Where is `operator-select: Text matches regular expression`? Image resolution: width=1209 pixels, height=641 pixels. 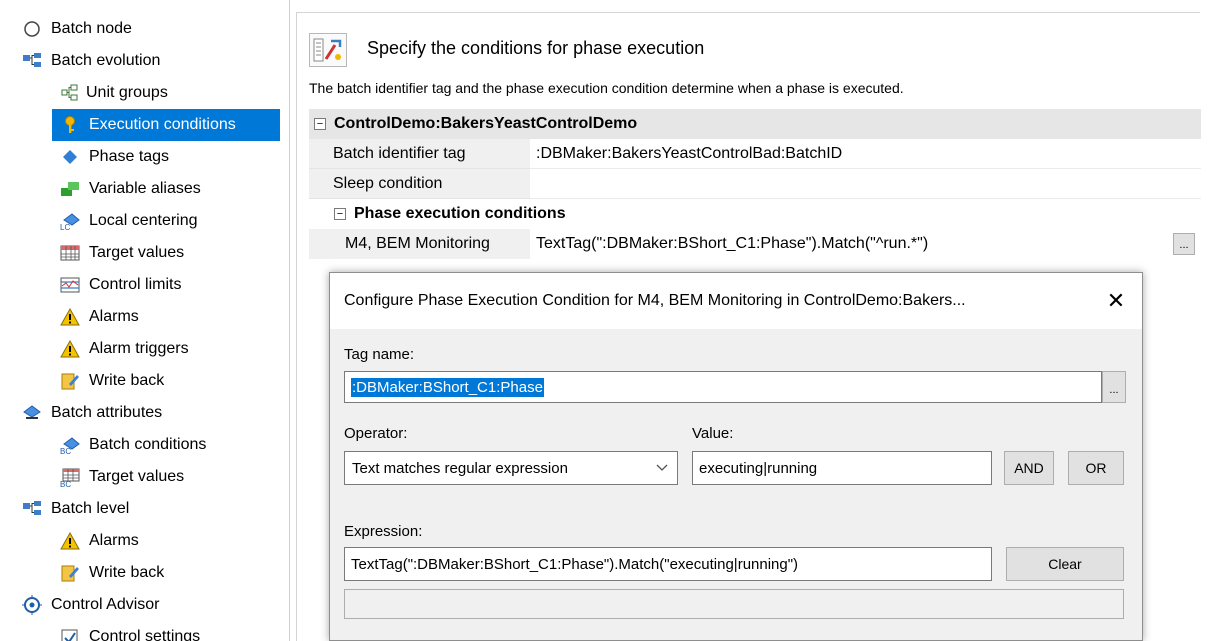
operator-select: Text matches regular expression is located at coordinates (511, 468).